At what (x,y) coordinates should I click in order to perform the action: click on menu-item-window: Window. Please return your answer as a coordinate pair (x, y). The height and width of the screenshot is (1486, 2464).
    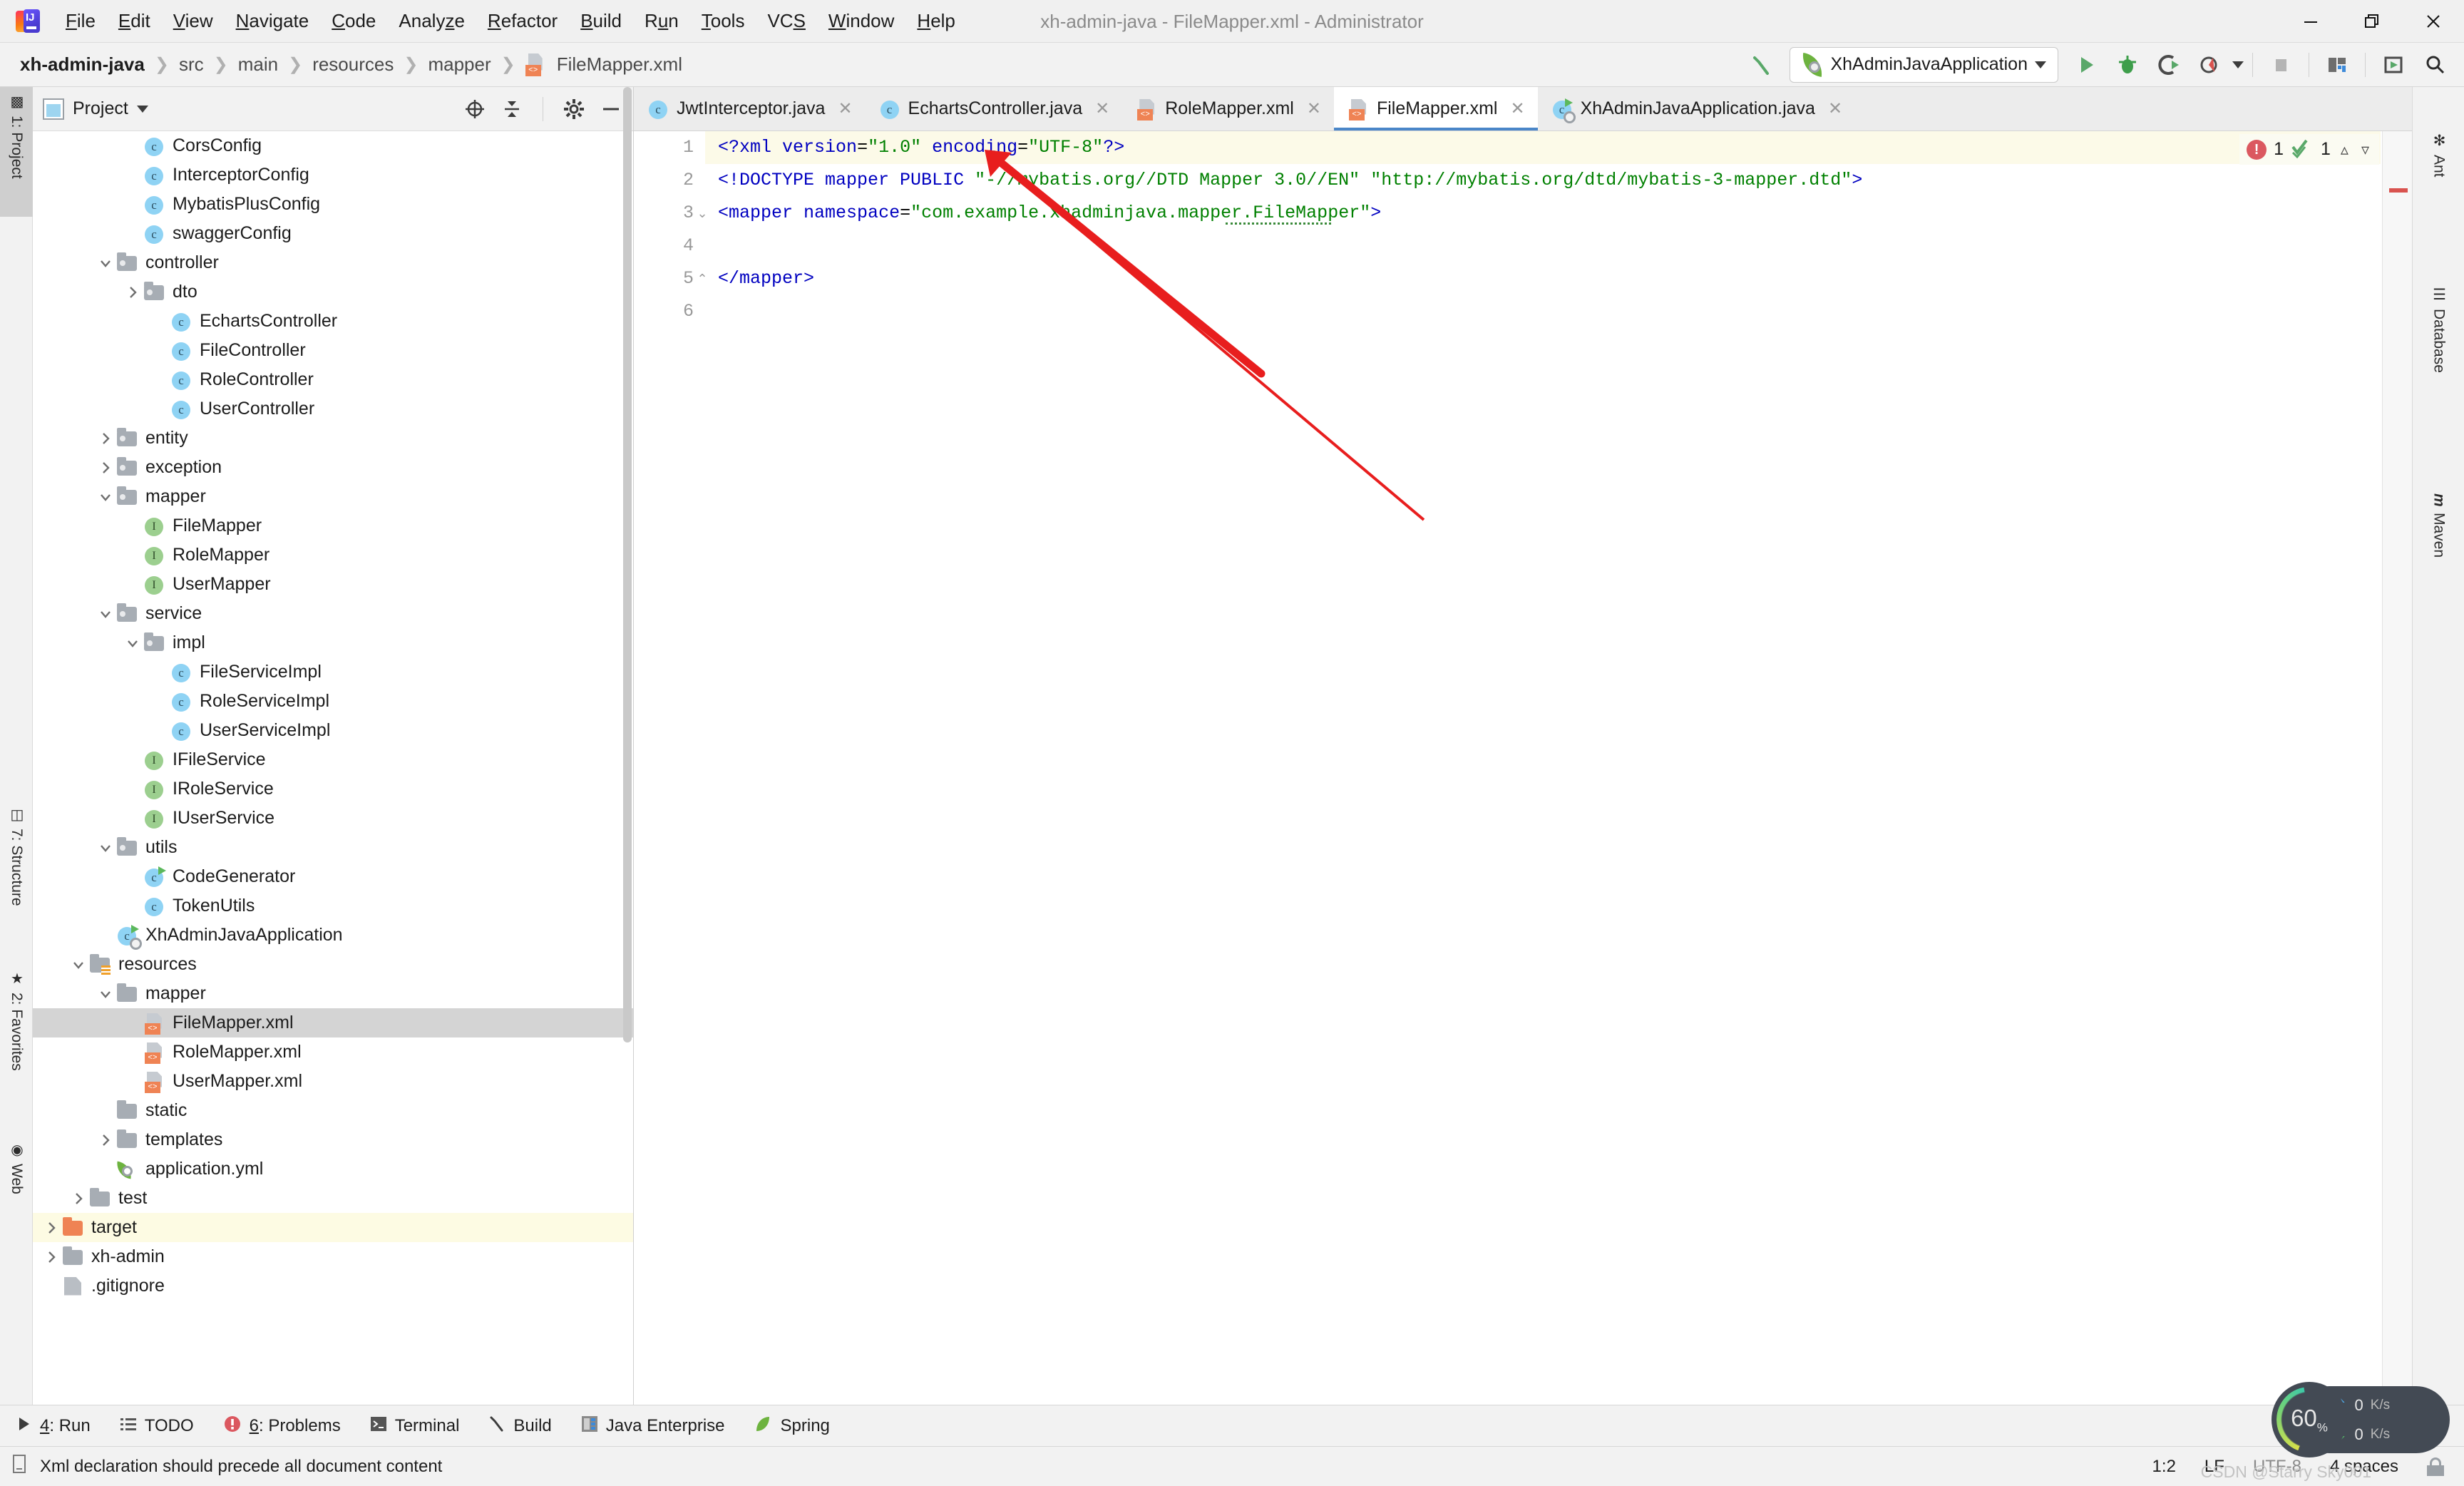
    Looking at the image, I should click on (861, 21).